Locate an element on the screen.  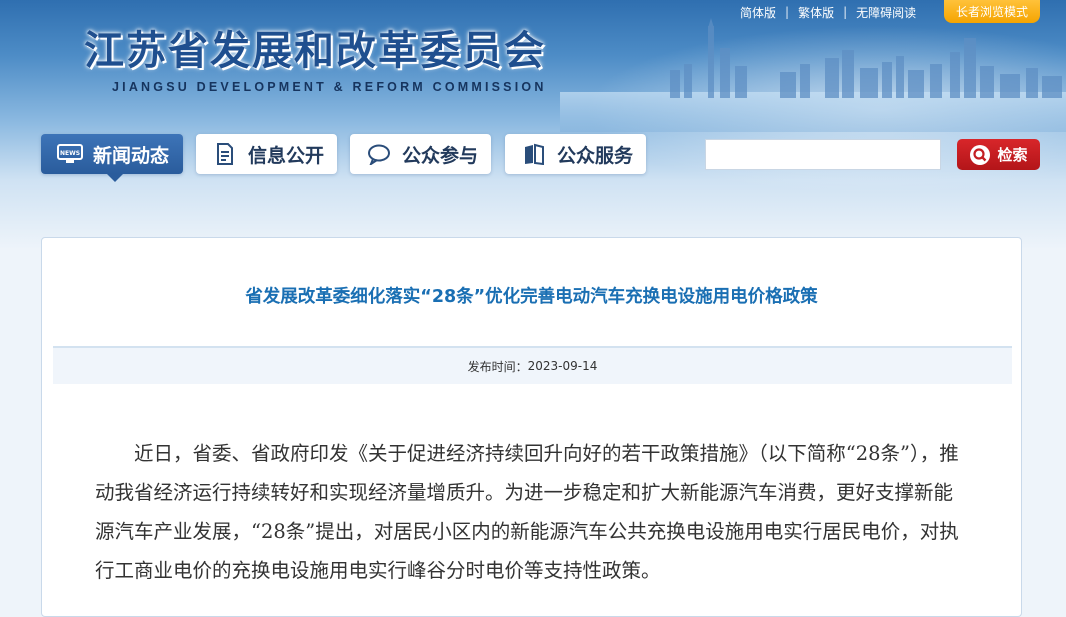
search-input is located at coordinates (823, 154).